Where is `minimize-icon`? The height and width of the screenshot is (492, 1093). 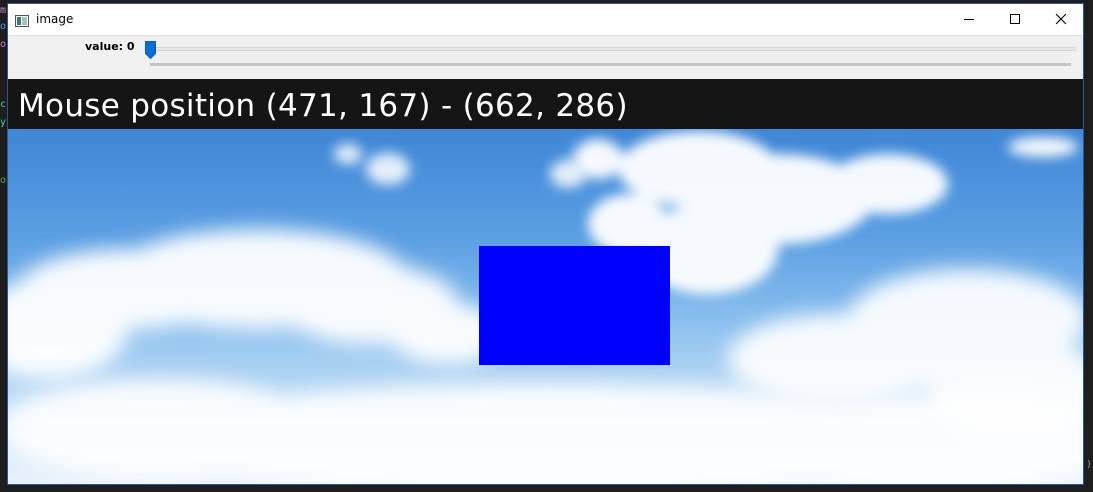 minimize-icon is located at coordinates (969, 19).